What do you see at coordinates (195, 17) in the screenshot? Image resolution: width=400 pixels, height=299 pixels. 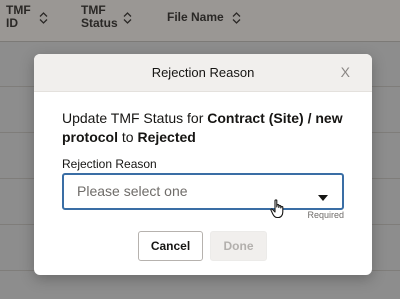 I see `column-label-line1: File Name` at bounding box center [195, 17].